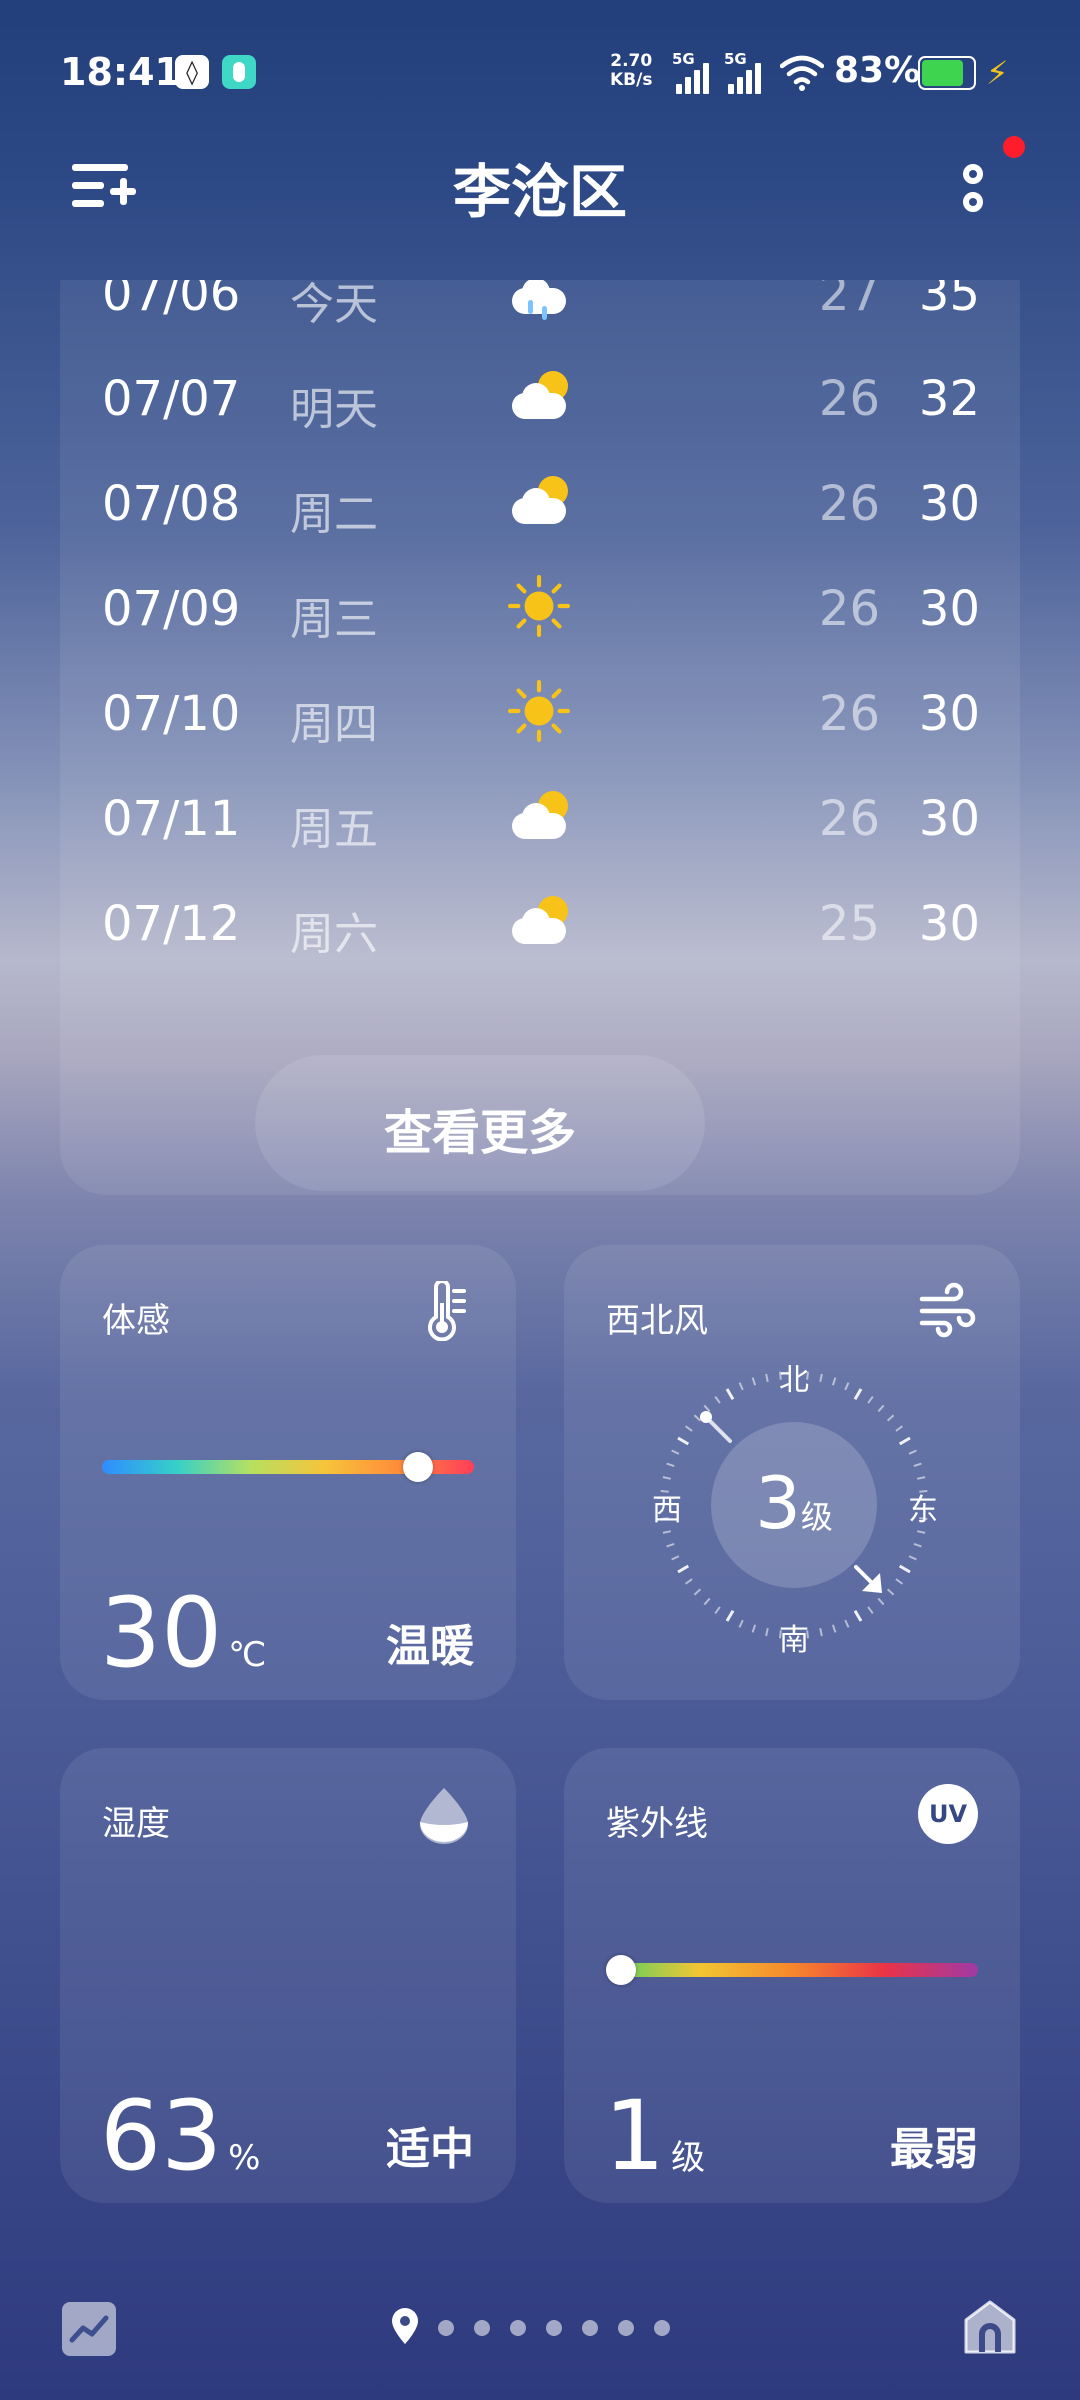 Image resolution: width=1080 pixels, height=2400 pixels. I want to click on view-more-button: 查看更多, so click(480, 1123).